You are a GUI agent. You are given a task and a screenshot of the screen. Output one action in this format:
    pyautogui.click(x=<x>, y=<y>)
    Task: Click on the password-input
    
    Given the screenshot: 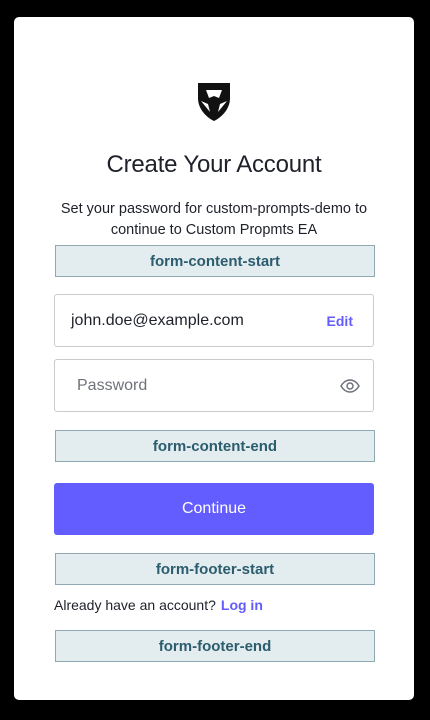 What is the action you would take?
    pyautogui.click(x=191, y=385)
    